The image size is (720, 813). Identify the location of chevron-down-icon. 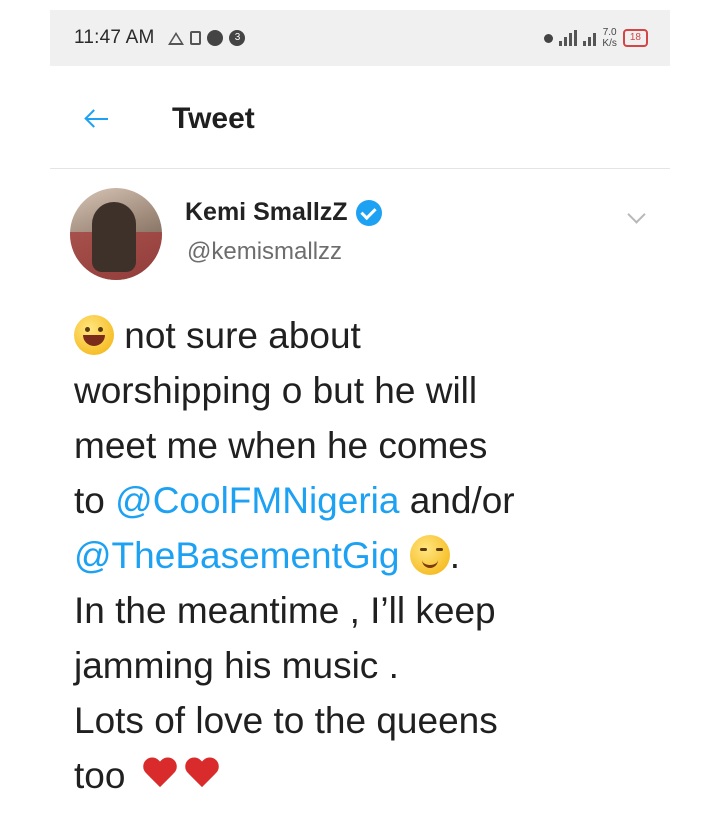
(636, 214).